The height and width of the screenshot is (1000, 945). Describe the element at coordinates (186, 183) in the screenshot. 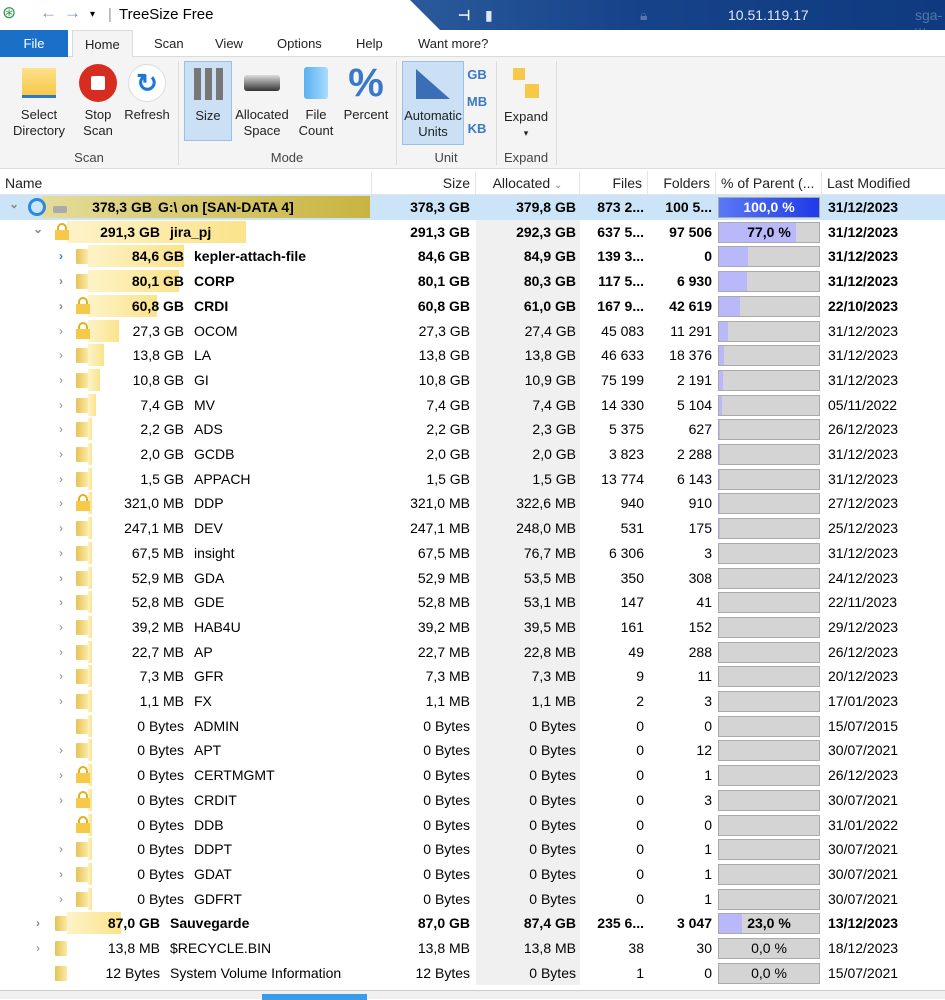

I see `column-name: Name` at that location.